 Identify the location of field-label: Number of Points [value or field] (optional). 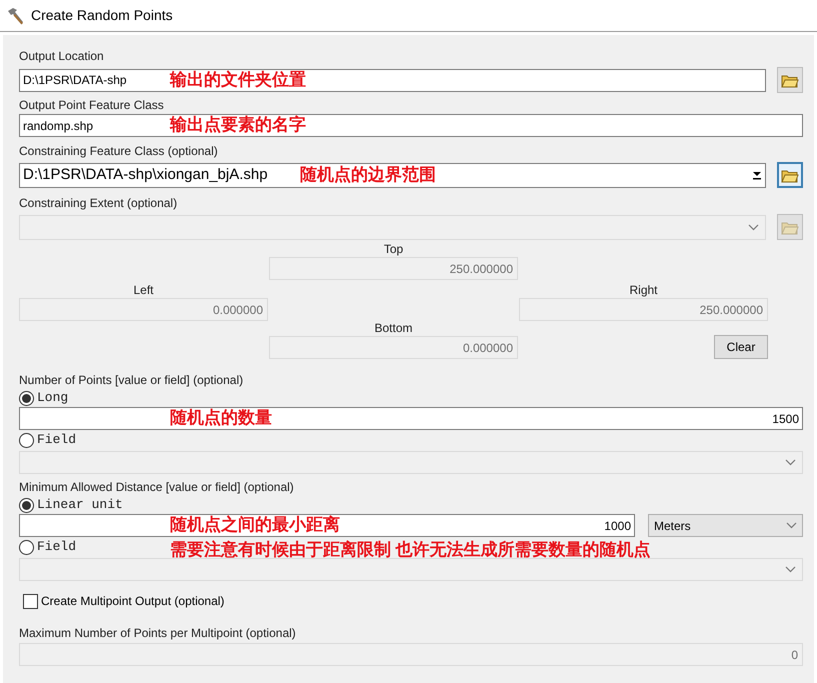
(131, 380).